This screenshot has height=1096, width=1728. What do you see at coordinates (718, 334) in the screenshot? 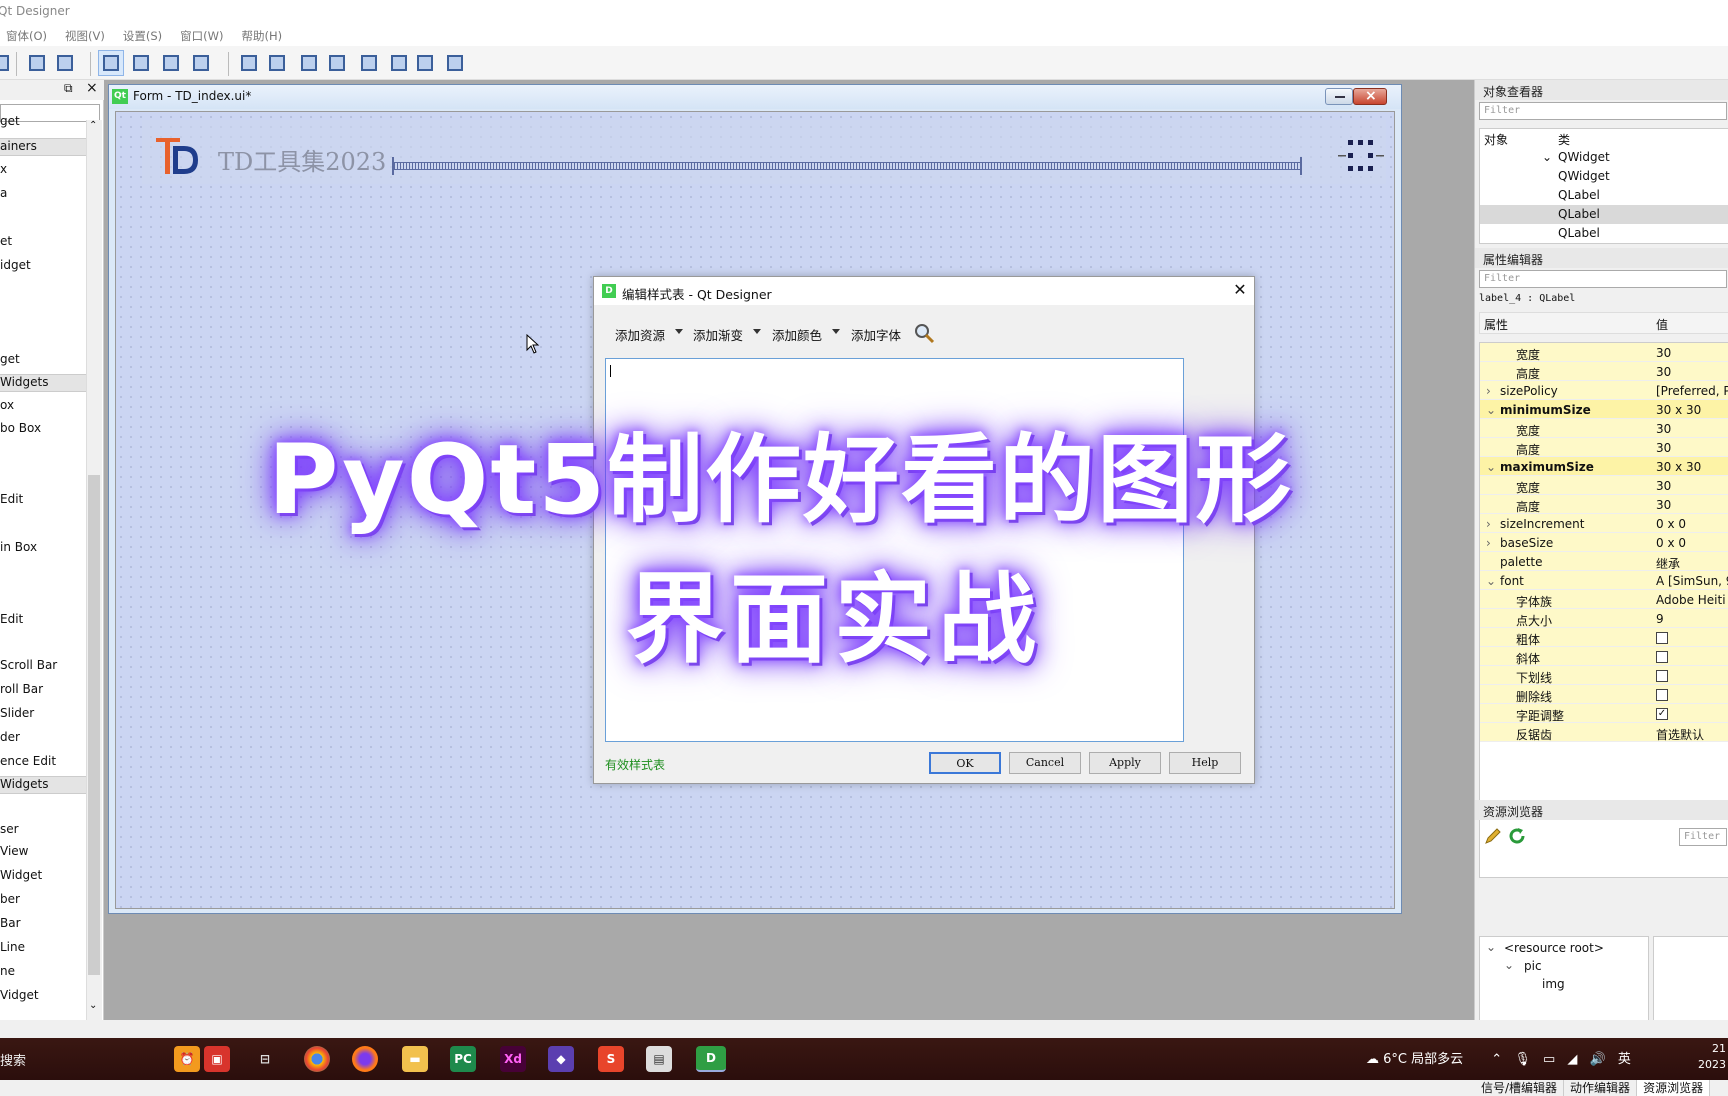
I see `add-gradient-button: 添加渐变` at bounding box center [718, 334].